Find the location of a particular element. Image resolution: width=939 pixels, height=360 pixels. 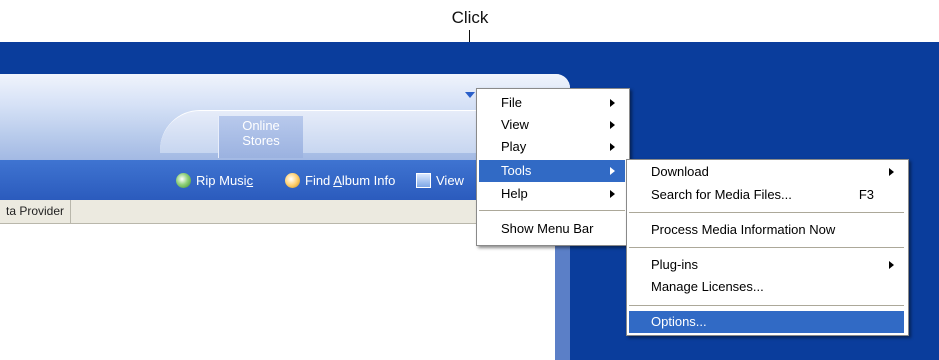

rip-music-icon is located at coordinates (183, 180).